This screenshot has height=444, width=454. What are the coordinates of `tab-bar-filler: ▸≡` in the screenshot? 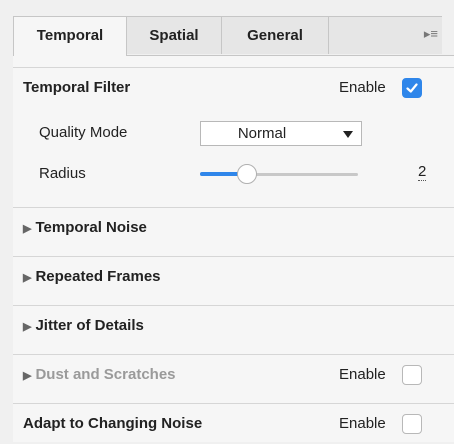 It's located at (385, 35).